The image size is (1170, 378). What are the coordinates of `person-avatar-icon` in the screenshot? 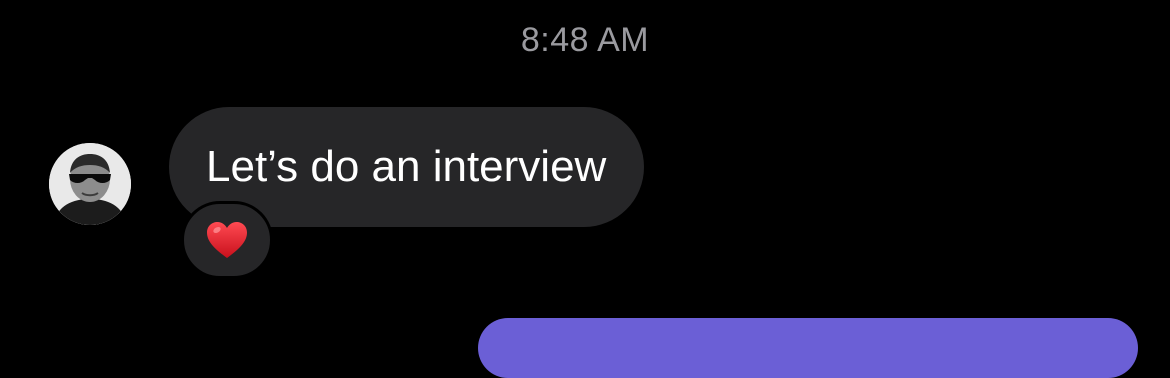 It's located at (90, 184).